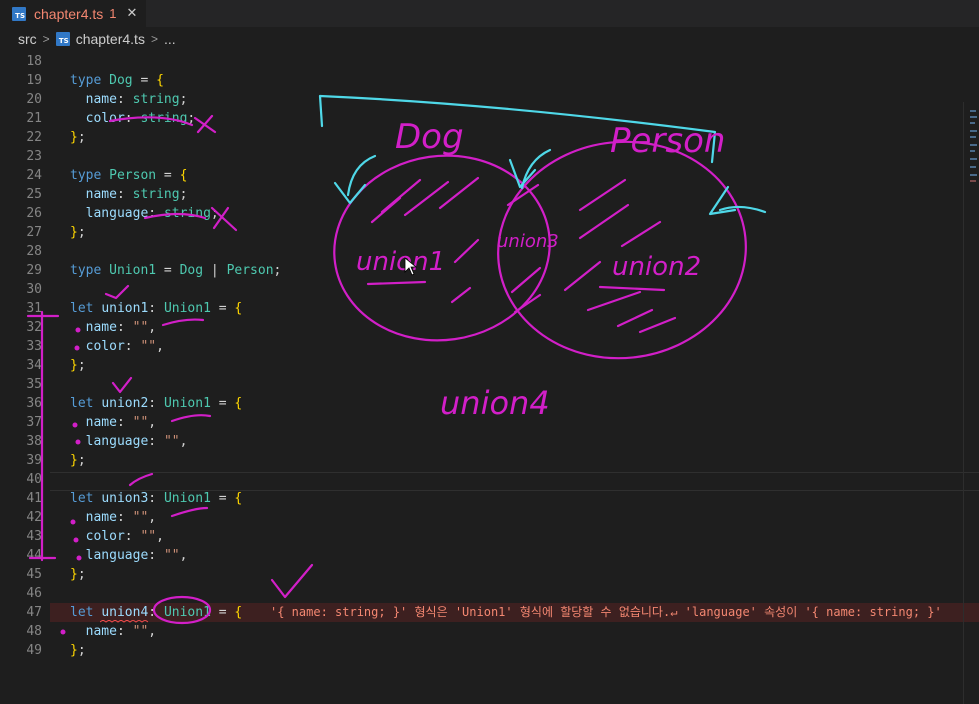 Image resolution: width=979 pixels, height=704 pixels. I want to click on code-line: 20 name: string;, so click(489, 99).